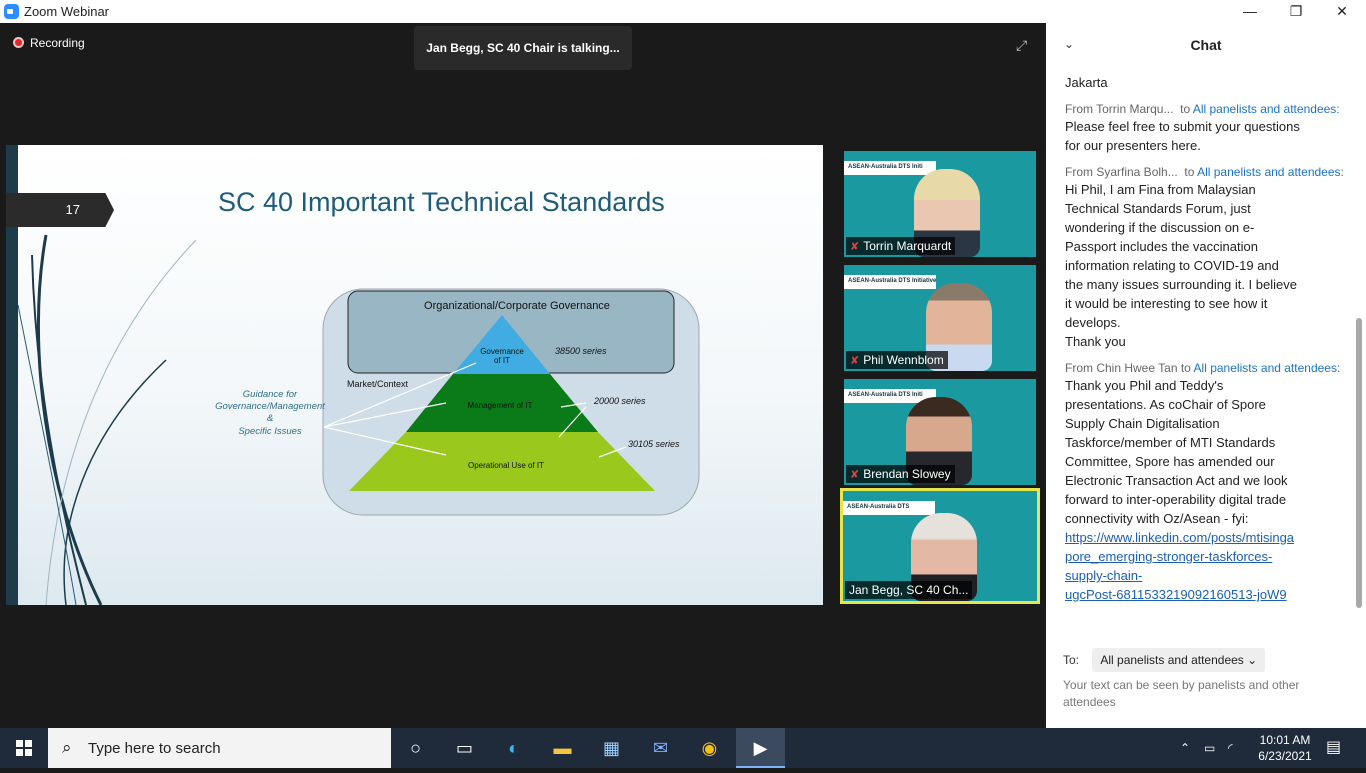 This screenshot has width=1366, height=773. I want to click on chat-message: Jakarta, so click(1201, 82).